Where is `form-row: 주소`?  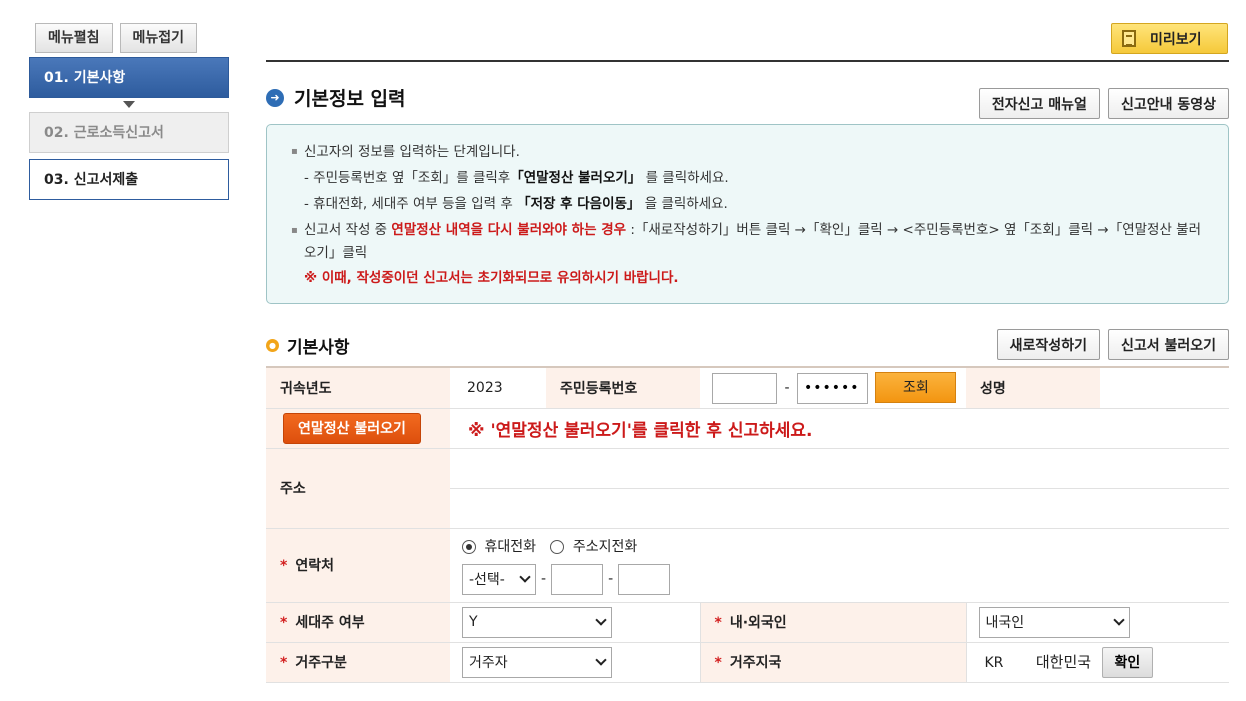
form-row: 주소 is located at coordinates (747, 488).